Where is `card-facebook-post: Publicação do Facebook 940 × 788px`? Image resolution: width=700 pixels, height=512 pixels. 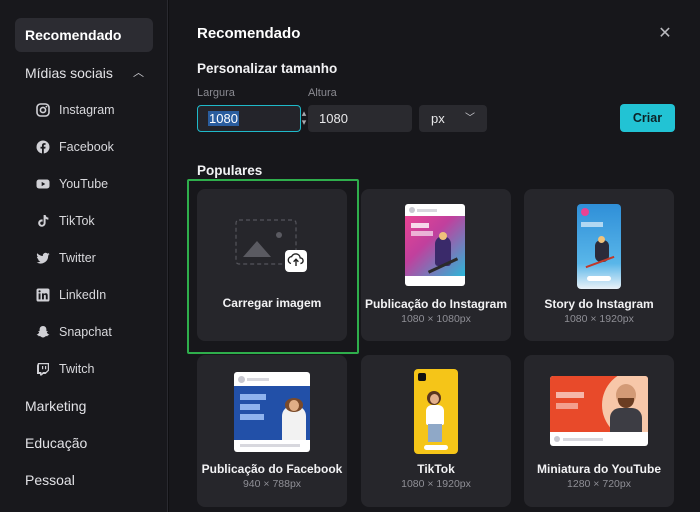 card-facebook-post: Publicação do Facebook 940 × 788px is located at coordinates (272, 431).